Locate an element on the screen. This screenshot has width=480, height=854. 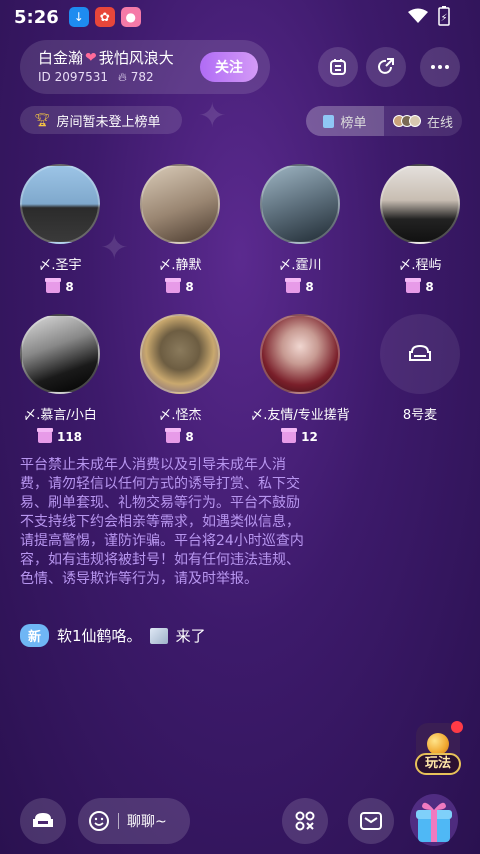
apps-button is located at coordinates (305, 821).